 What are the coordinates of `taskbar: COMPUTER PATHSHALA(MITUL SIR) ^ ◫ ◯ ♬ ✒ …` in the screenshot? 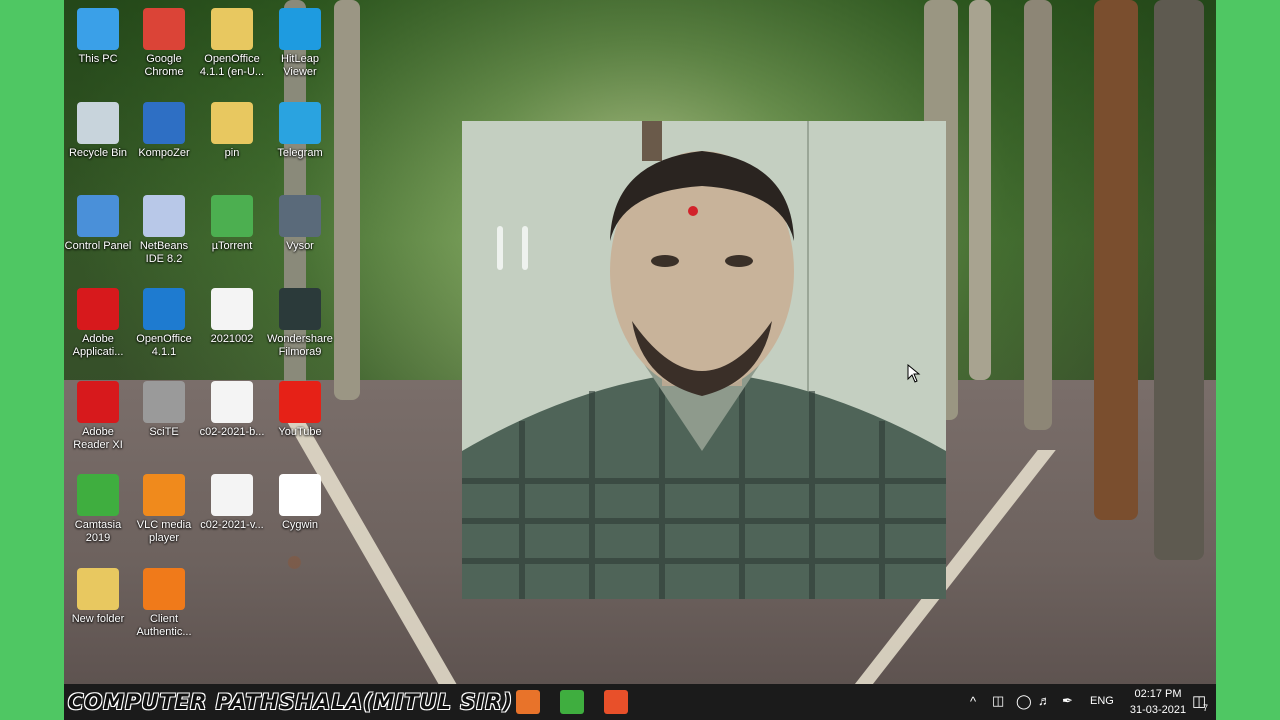 It's located at (640, 702).